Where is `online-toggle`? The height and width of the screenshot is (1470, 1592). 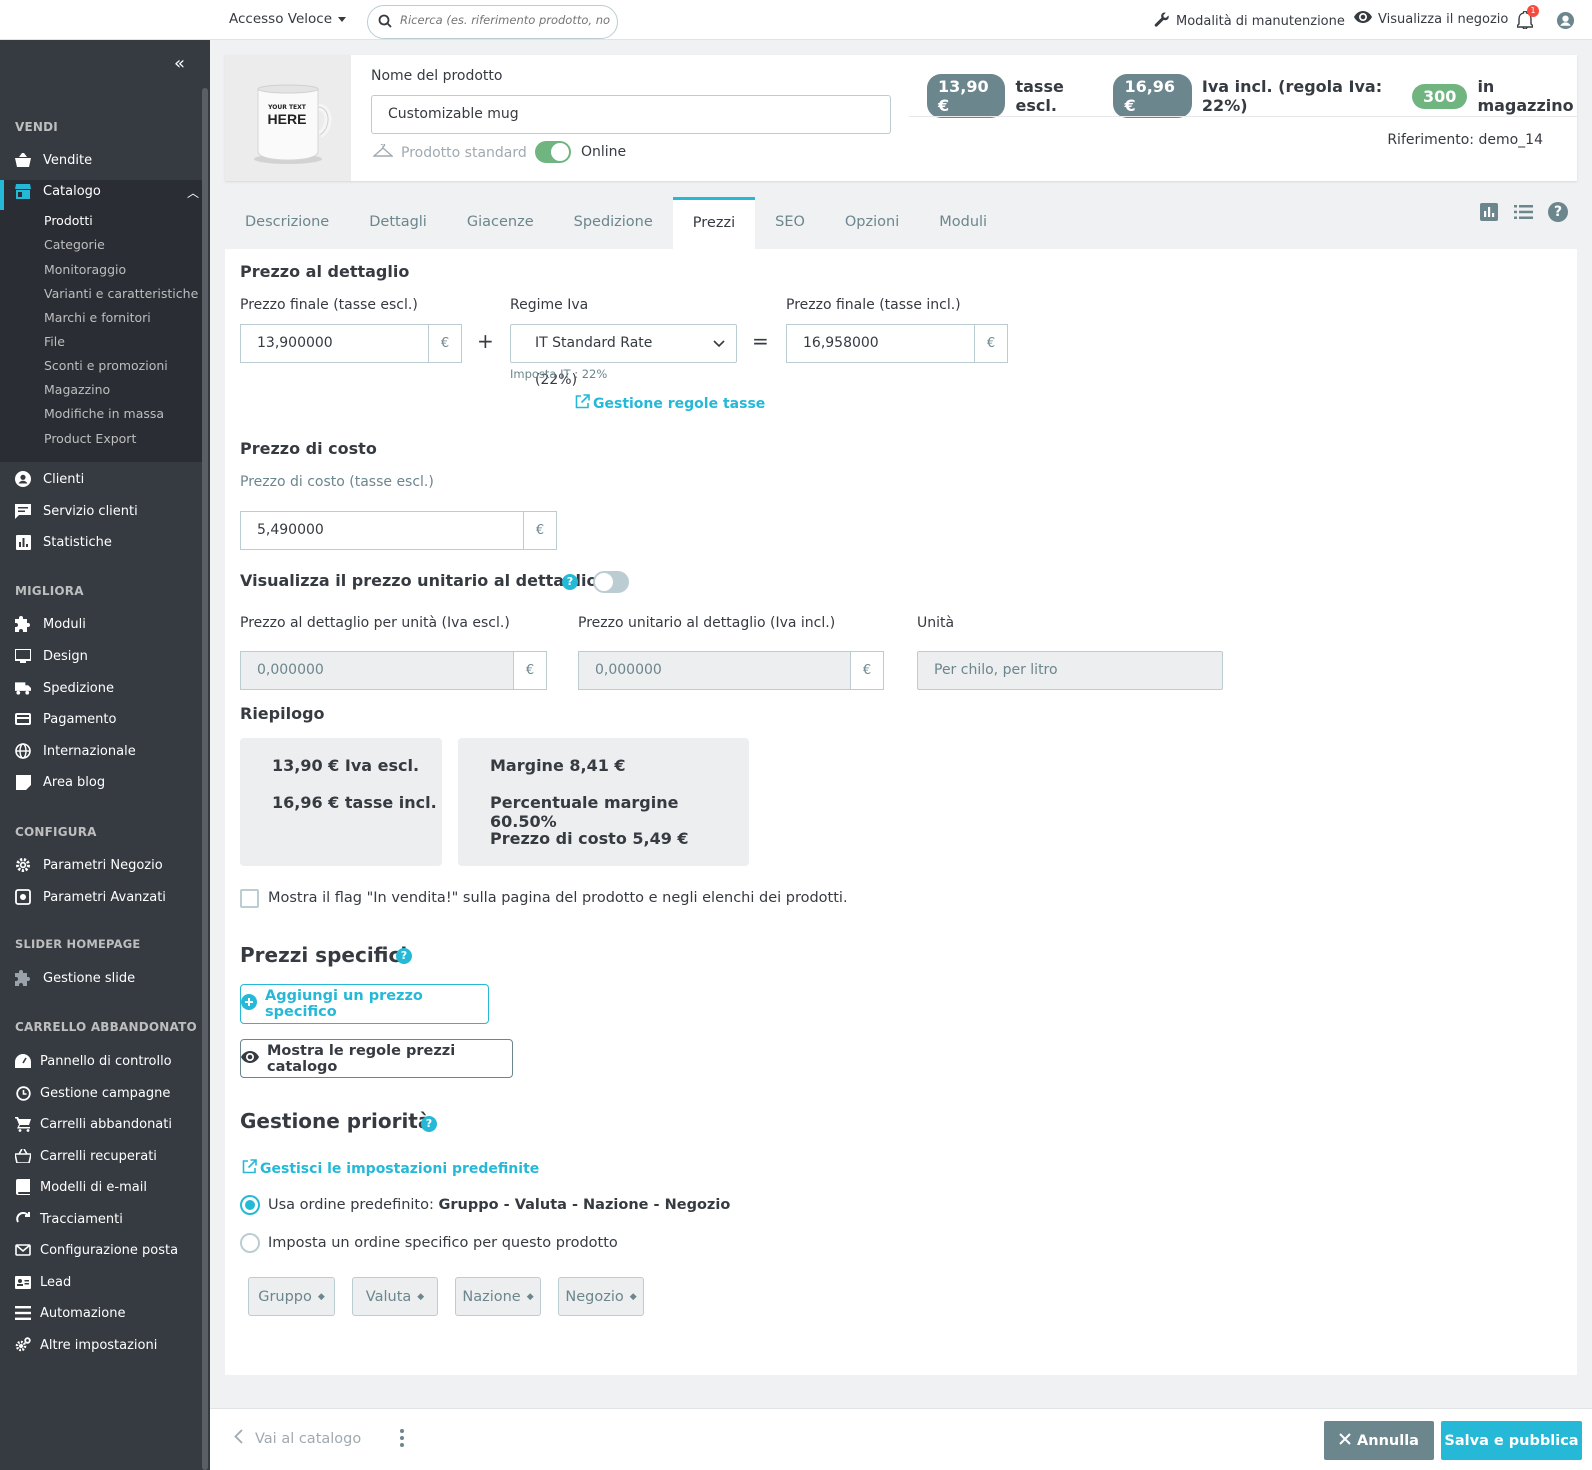 online-toggle is located at coordinates (553, 152).